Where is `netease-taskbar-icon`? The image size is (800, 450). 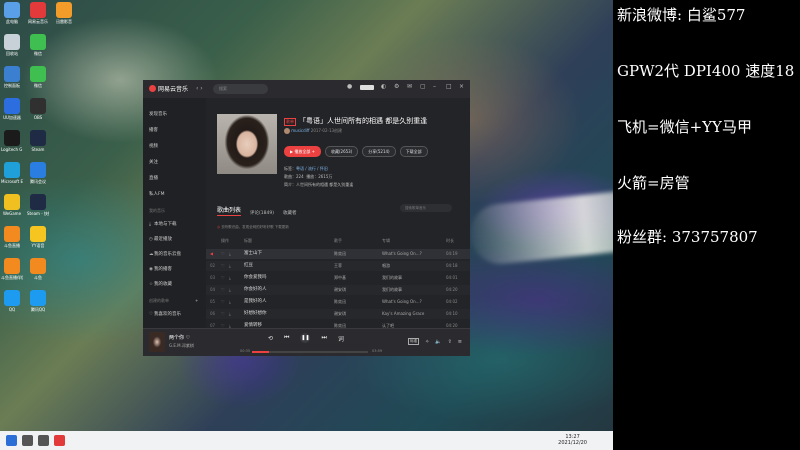
netease-taskbar-icon is located at coordinates (59, 440).